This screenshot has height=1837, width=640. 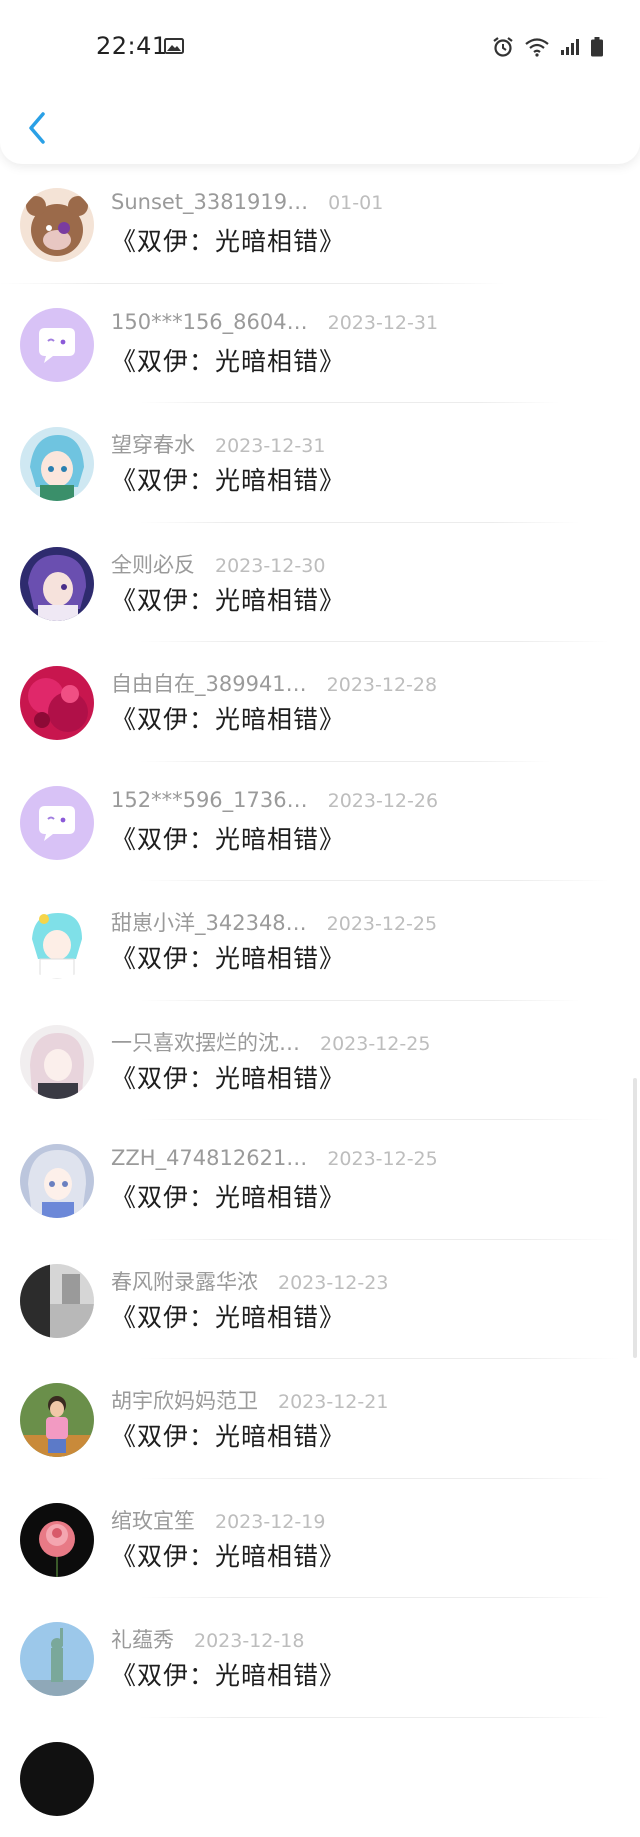 What do you see at coordinates (249, 1641) in the screenshot?
I see `item-date: 2023-12-18` at bounding box center [249, 1641].